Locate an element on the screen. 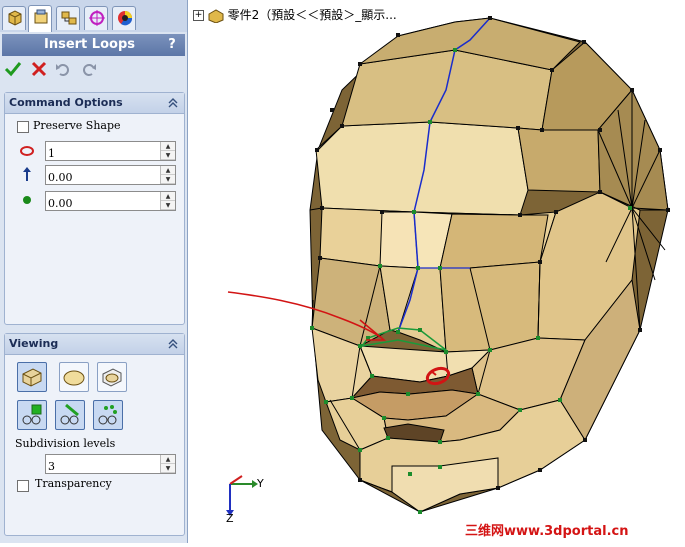 The width and height of the screenshot is (685, 547). show-points-icon is located at coordinates (32, 414).